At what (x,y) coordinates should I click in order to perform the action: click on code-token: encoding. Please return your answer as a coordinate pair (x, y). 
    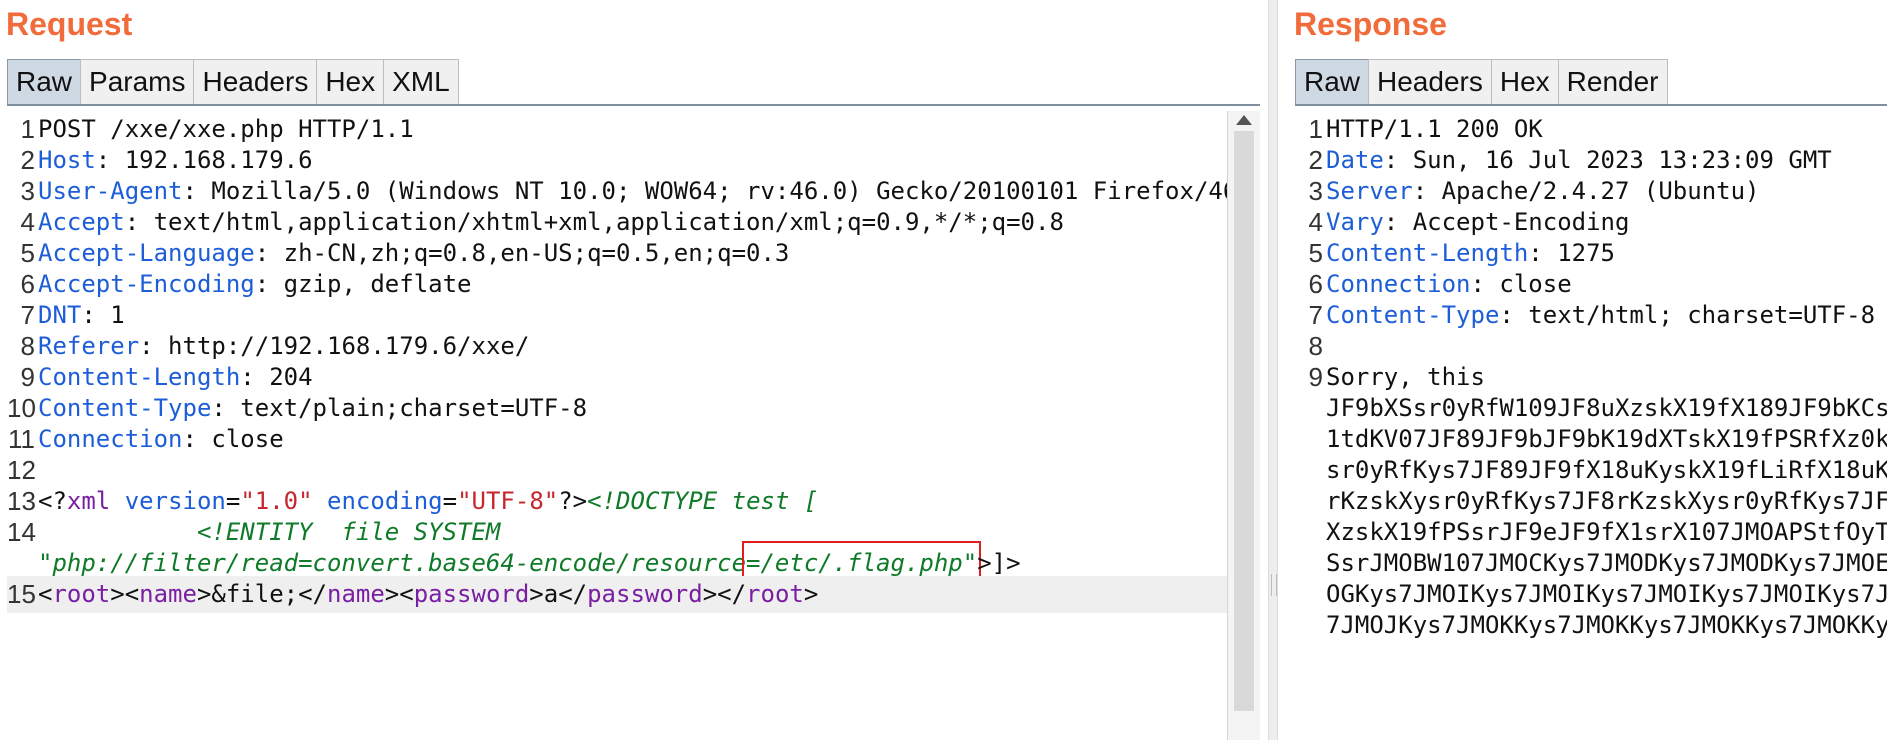
    Looking at the image, I should click on (385, 501).